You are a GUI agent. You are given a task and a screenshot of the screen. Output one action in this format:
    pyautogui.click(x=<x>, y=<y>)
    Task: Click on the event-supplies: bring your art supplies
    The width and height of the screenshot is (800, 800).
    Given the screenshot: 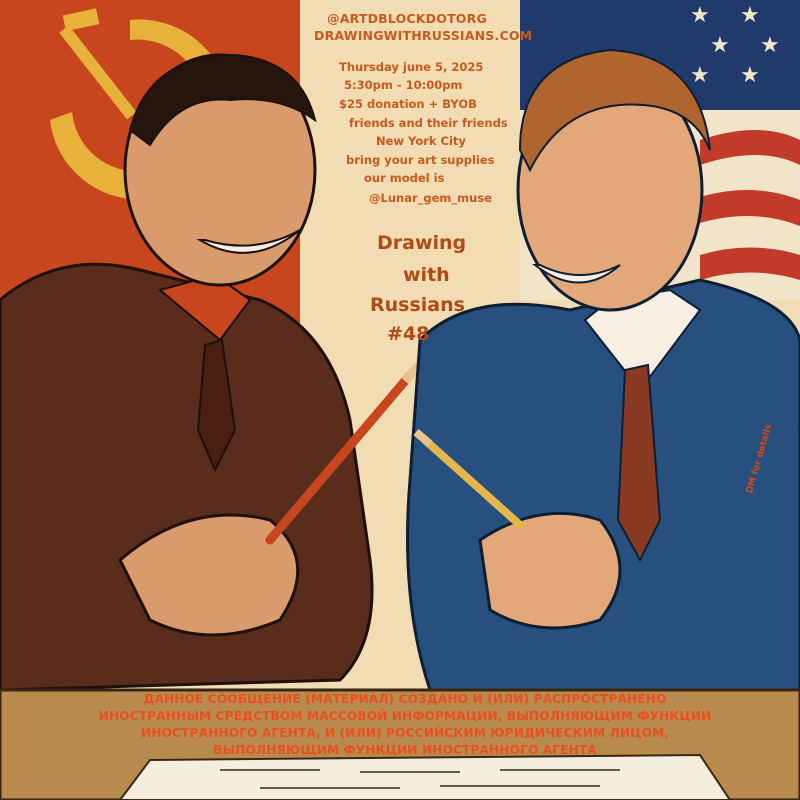 What is the action you would take?
    pyautogui.click(x=420, y=160)
    